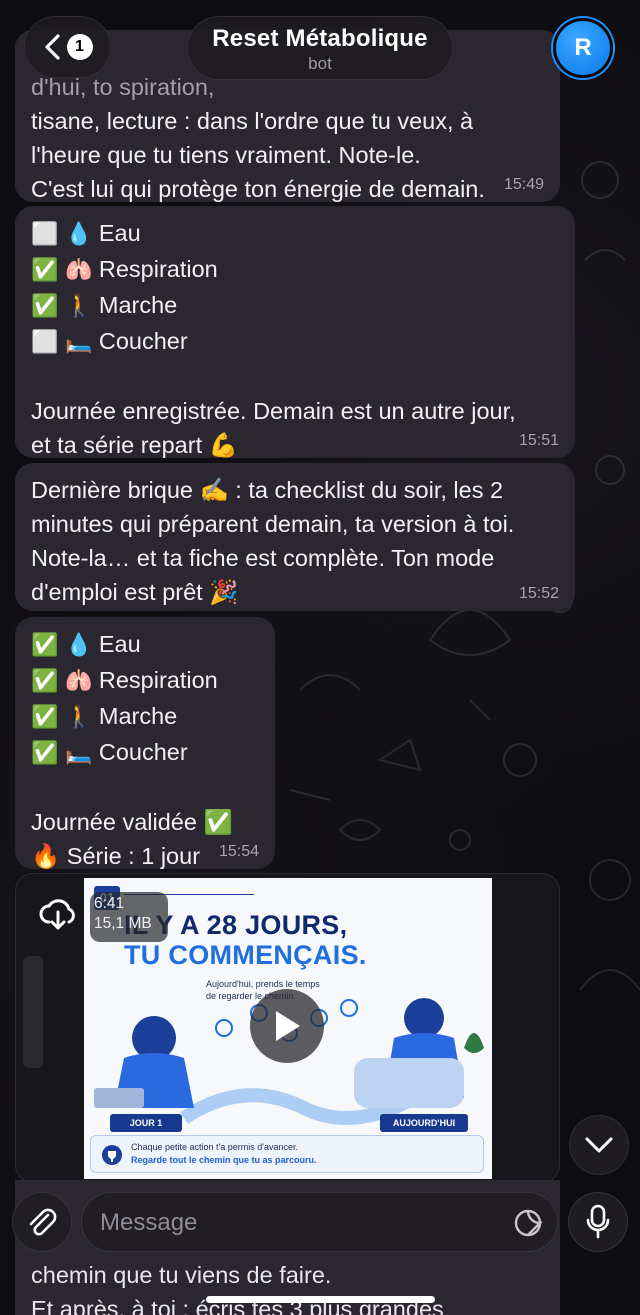 This screenshot has height=1315, width=640. I want to click on play-icon, so click(288, 1026).